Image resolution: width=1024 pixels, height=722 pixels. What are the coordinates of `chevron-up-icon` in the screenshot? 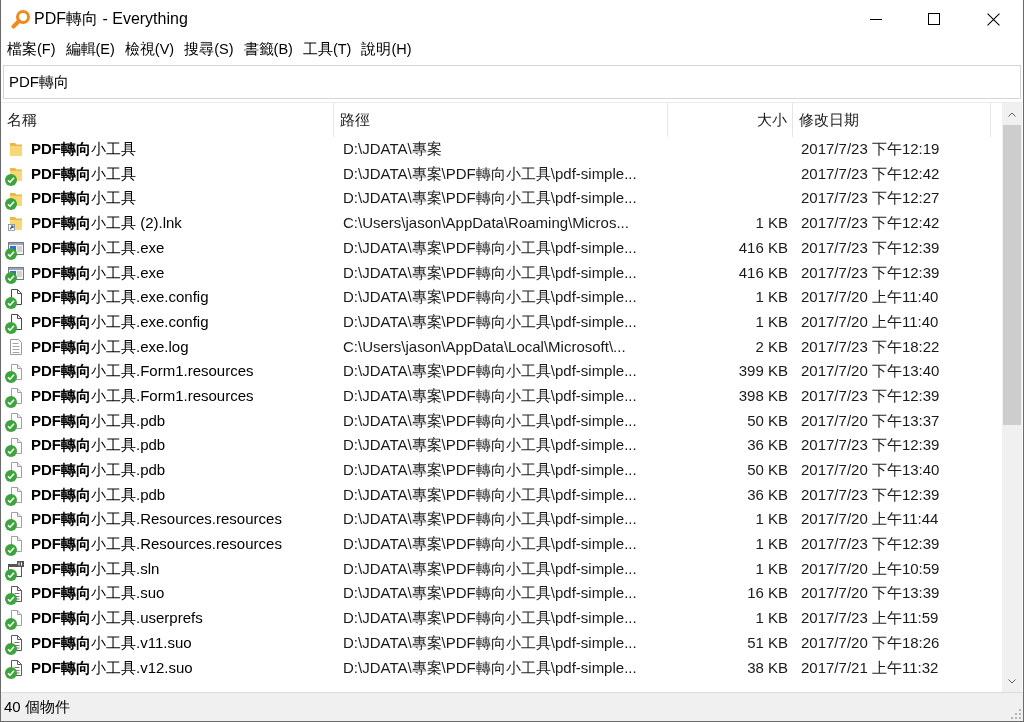 It's located at (1012, 114).